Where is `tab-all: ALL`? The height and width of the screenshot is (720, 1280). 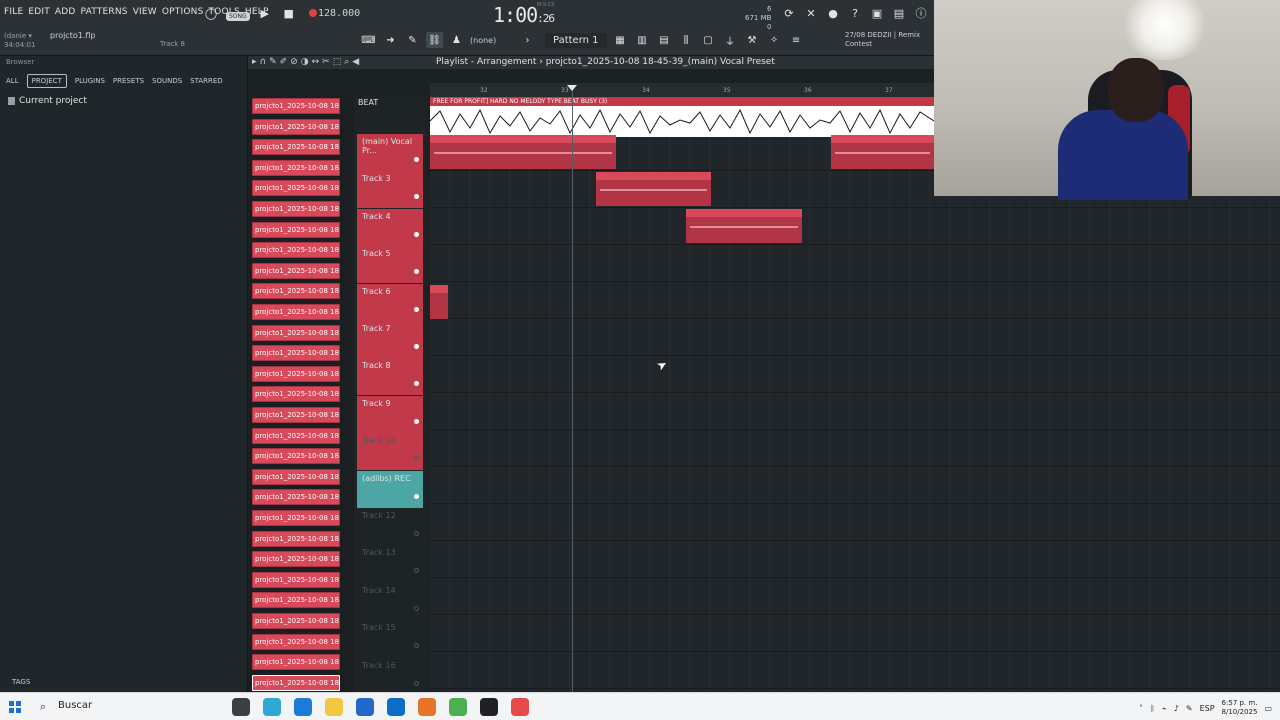 tab-all: ALL is located at coordinates (12, 81).